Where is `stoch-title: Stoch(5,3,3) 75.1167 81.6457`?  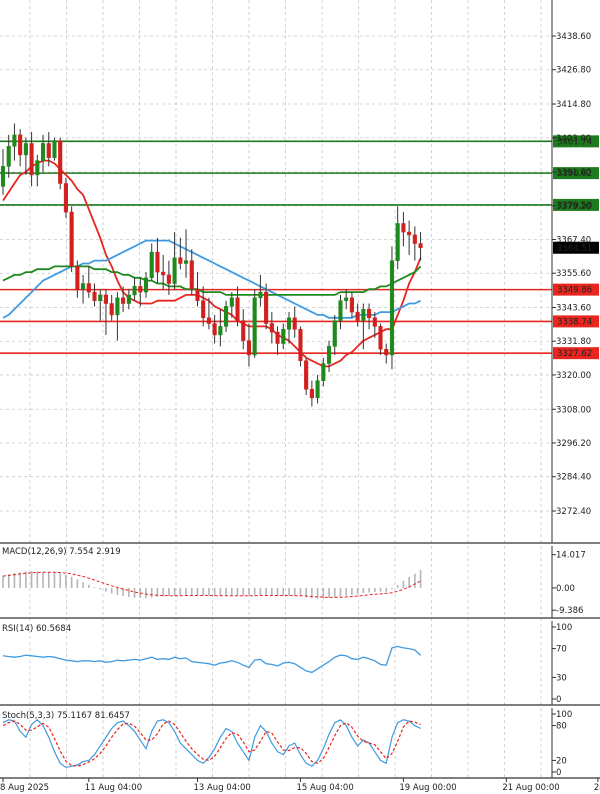
stoch-title: Stoch(5,3,3) 75.1167 81.6457 is located at coordinates (66, 716).